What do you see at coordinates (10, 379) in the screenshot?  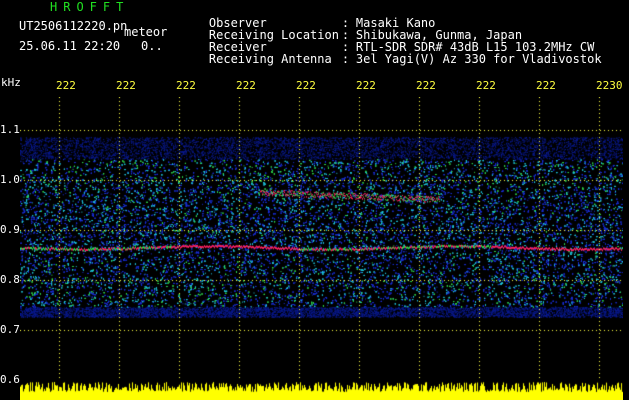 I see `freq-tick: 0.6` at bounding box center [10, 379].